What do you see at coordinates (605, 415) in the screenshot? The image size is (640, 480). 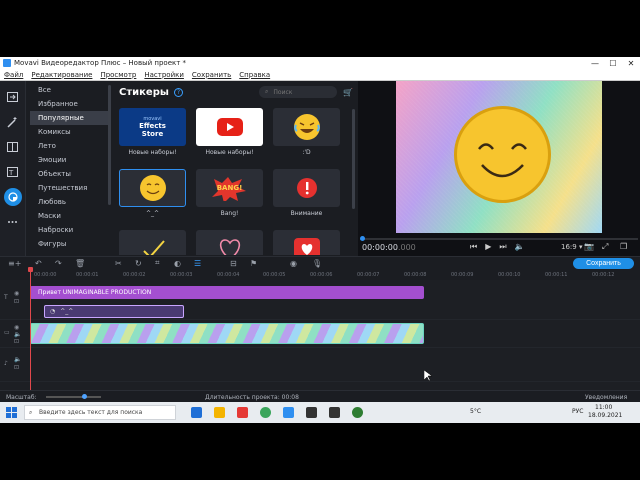 I see `clock-date: 18.09.2021` at bounding box center [605, 415].